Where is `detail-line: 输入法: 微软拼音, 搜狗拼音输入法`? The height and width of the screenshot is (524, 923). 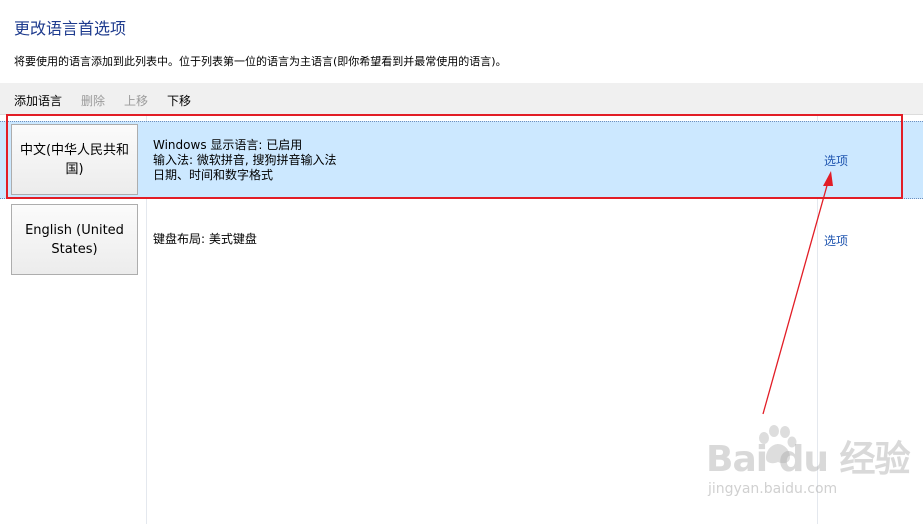 detail-line: 输入法: 微软拼音, 搜狗拼音输入法 is located at coordinates (245, 160).